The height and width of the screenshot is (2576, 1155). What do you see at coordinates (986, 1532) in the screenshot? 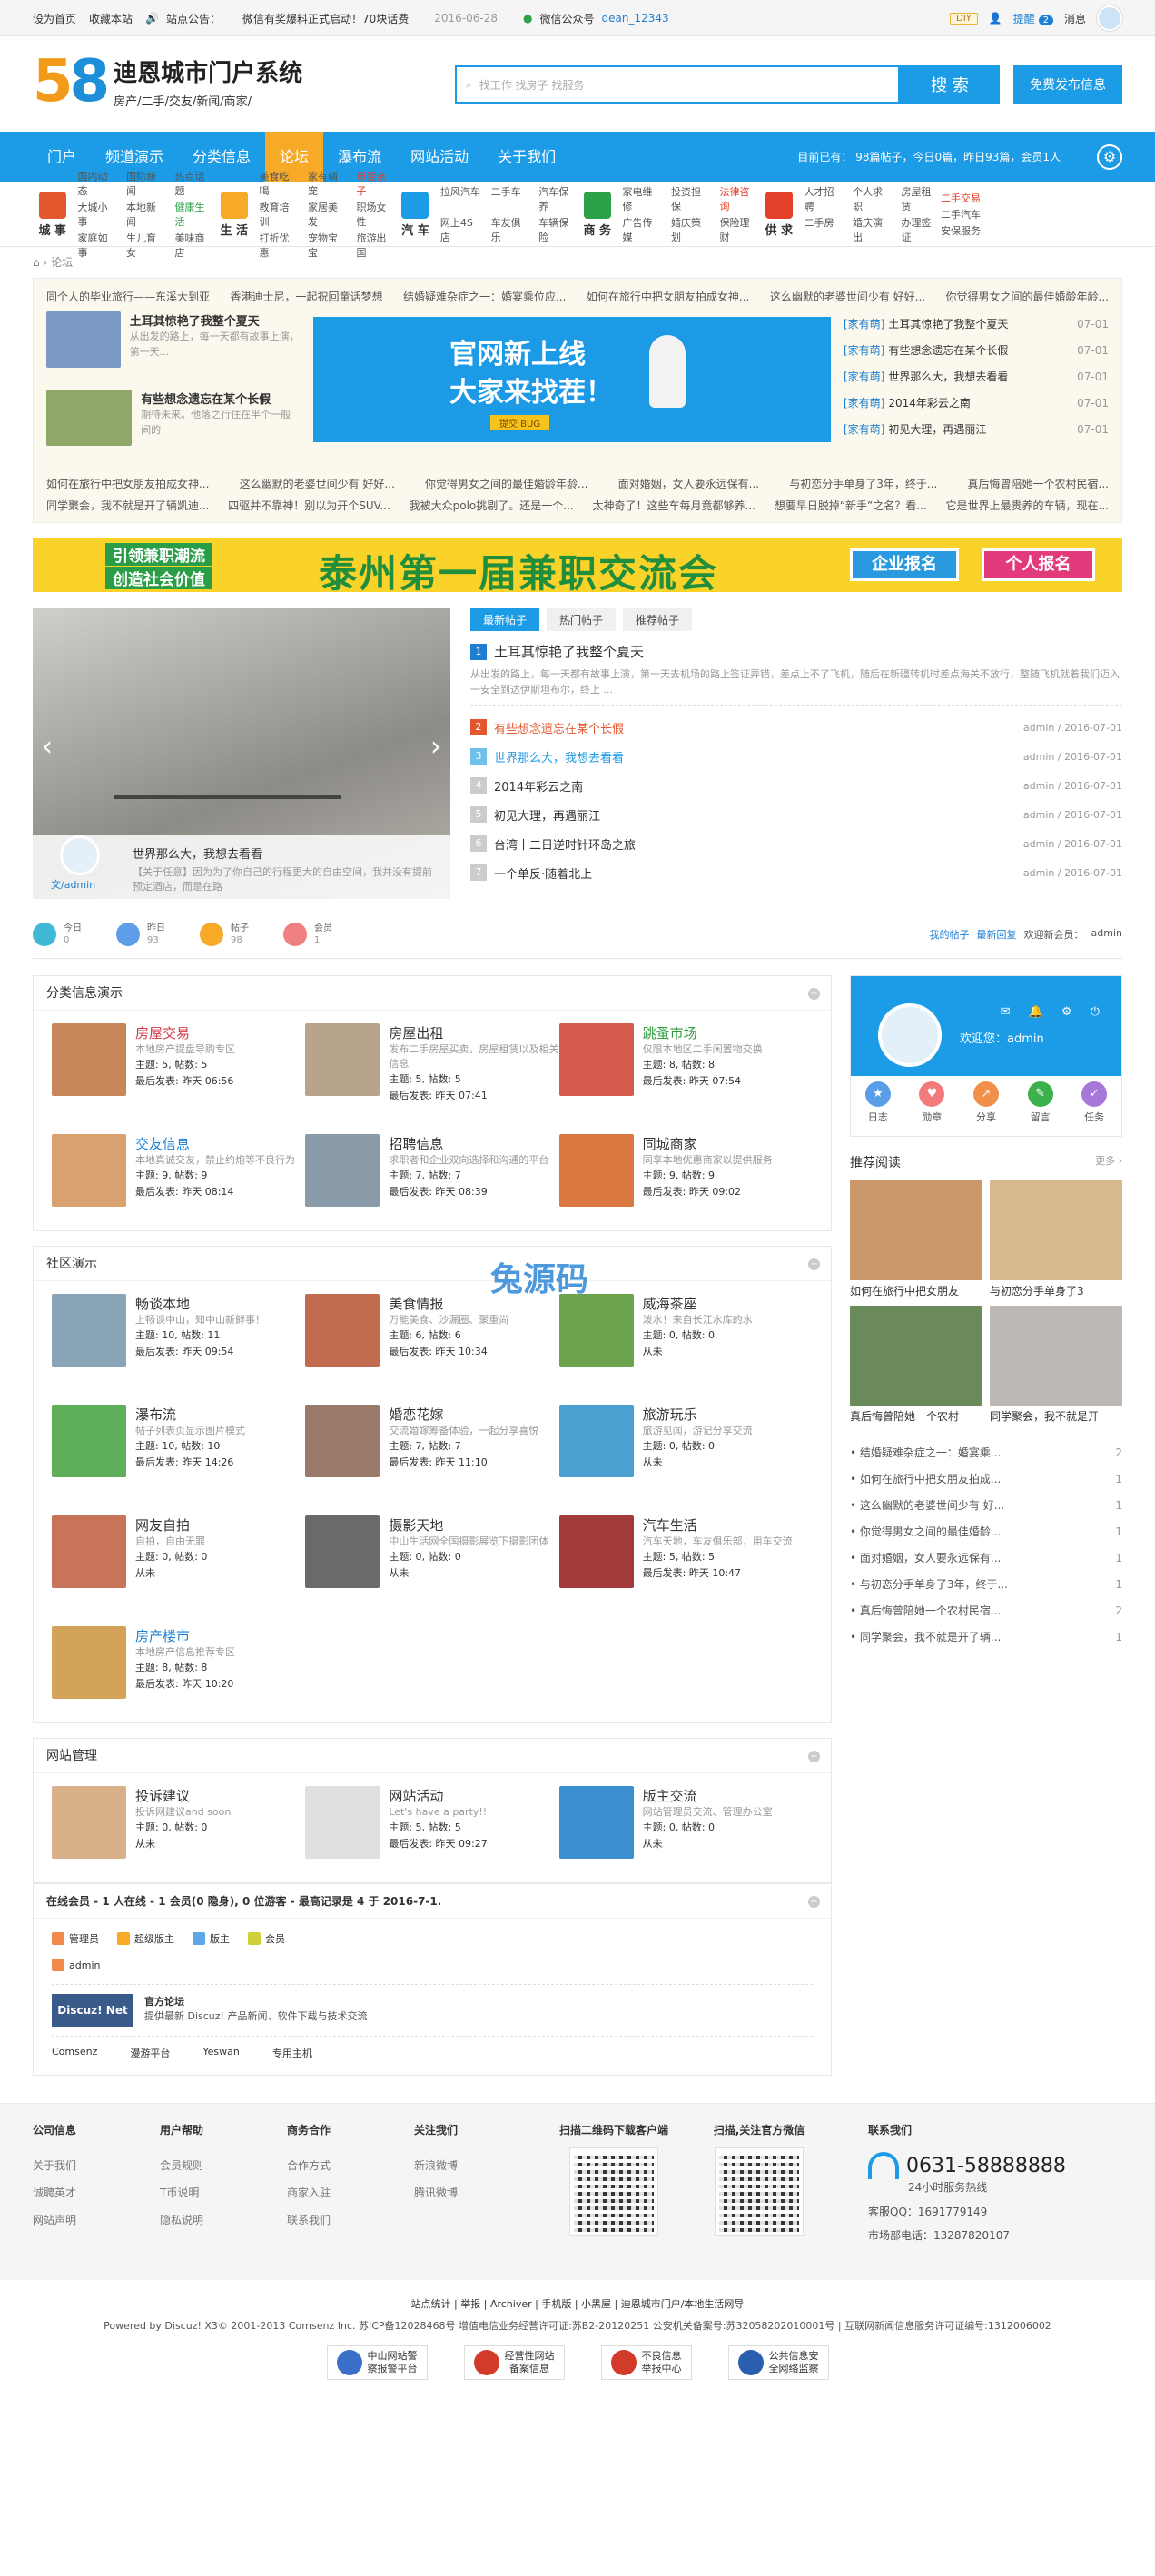
I see `list-item: • 你觉得男女之间的最佳婚龄... 1` at bounding box center [986, 1532].